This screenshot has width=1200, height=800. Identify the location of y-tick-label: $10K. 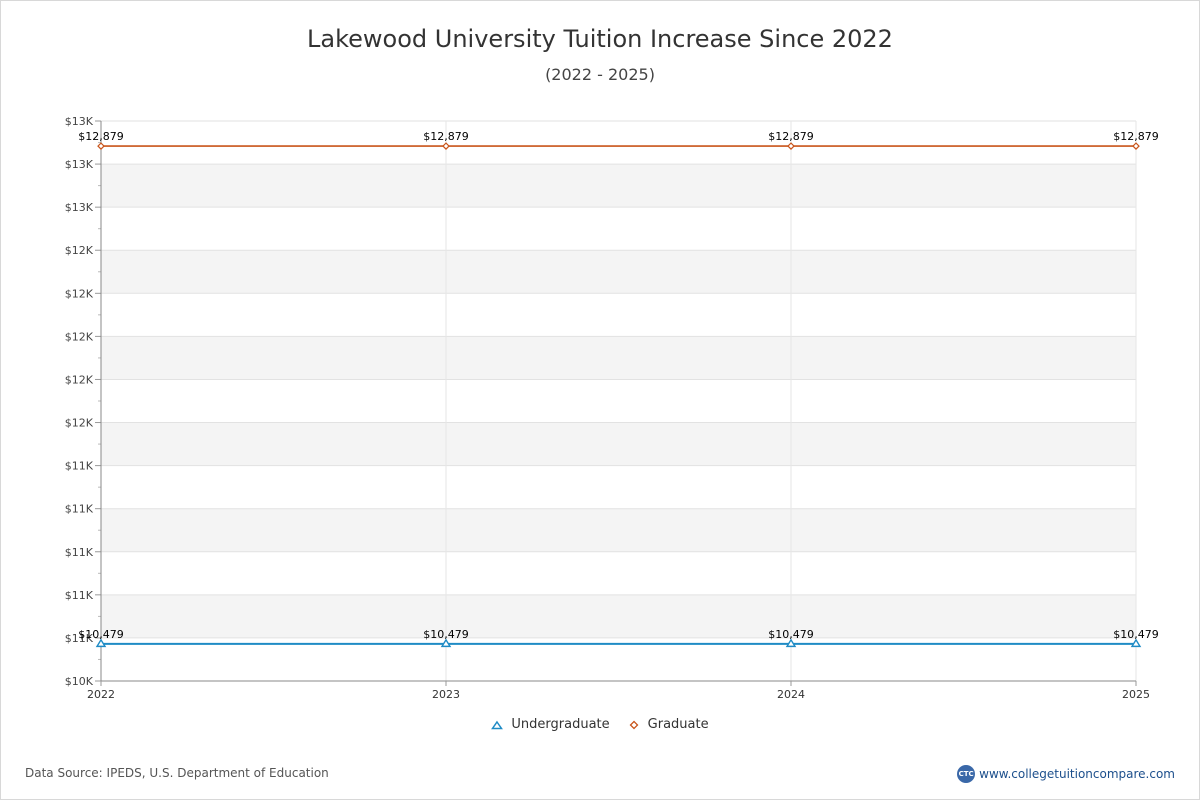
(79, 681).